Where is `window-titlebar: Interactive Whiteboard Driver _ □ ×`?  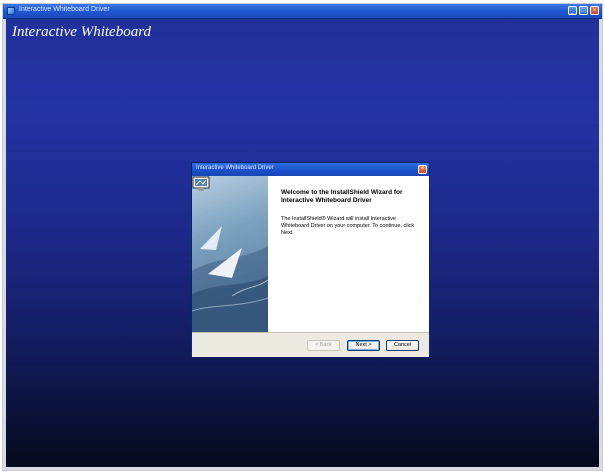
window-titlebar: Interactive Whiteboard Driver _ □ × is located at coordinates (302, 11).